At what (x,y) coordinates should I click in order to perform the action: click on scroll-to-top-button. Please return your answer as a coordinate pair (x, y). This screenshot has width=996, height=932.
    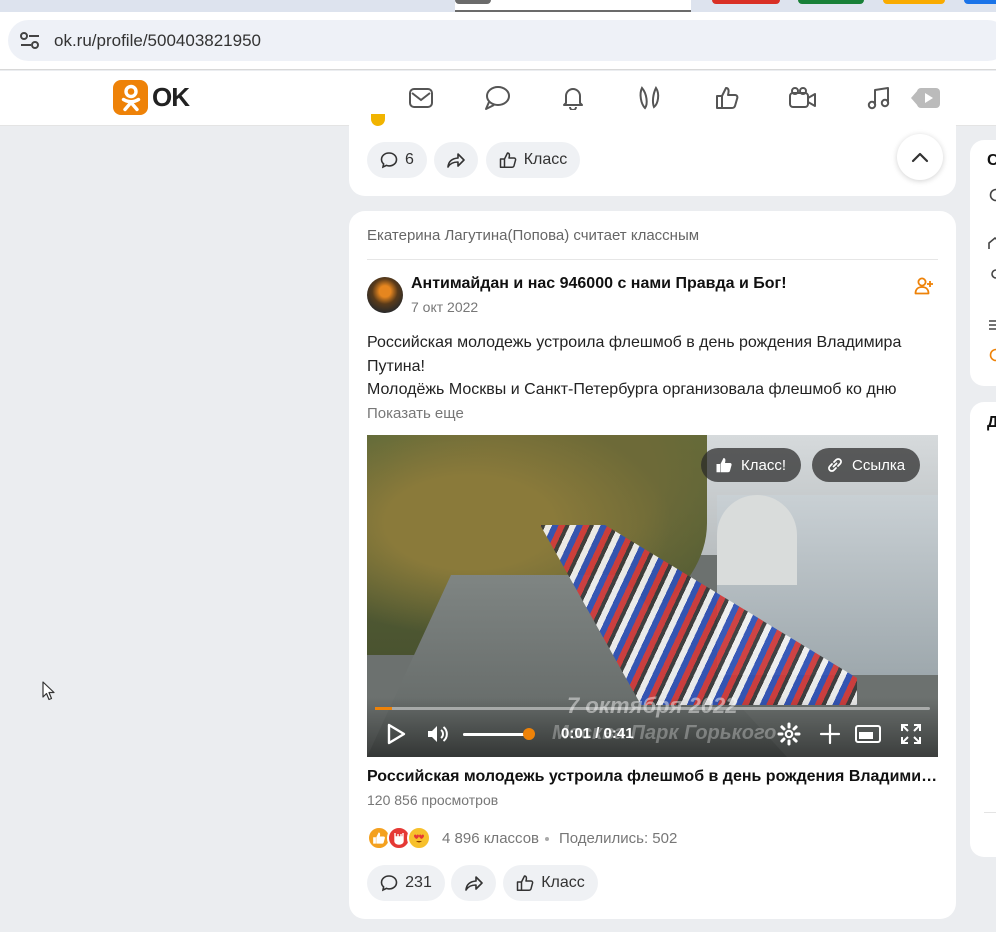
    Looking at the image, I should click on (920, 157).